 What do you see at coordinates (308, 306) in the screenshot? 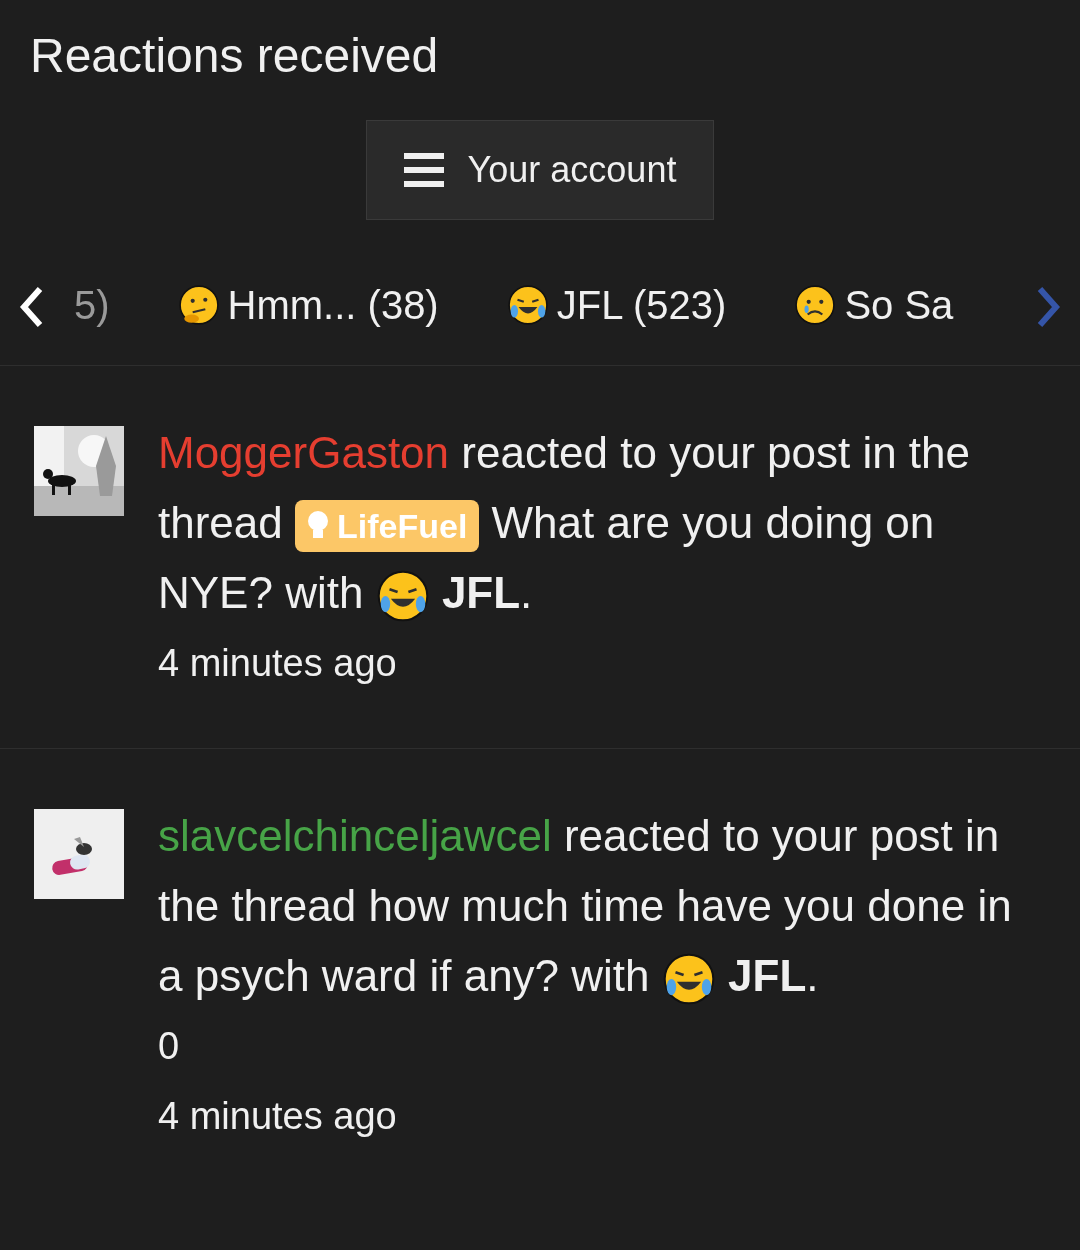
I see `reaction-tab: Hmm... (38)` at bounding box center [308, 306].